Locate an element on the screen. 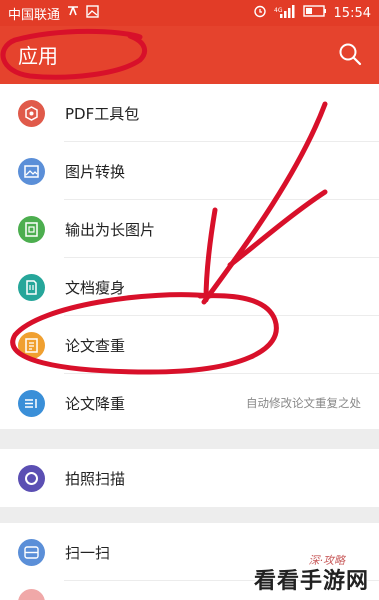 This screenshot has width=379, height=600. list-item-label: 图片转换 is located at coordinates (95, 171).